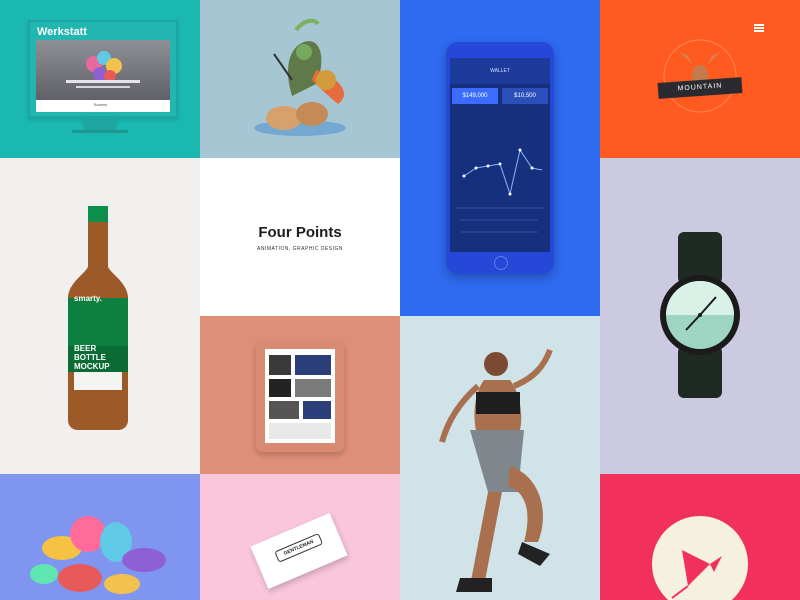 Image resolution: width=800 pixels, height=600 pixels. I want to click on tile-shapes, so click(100, 537).